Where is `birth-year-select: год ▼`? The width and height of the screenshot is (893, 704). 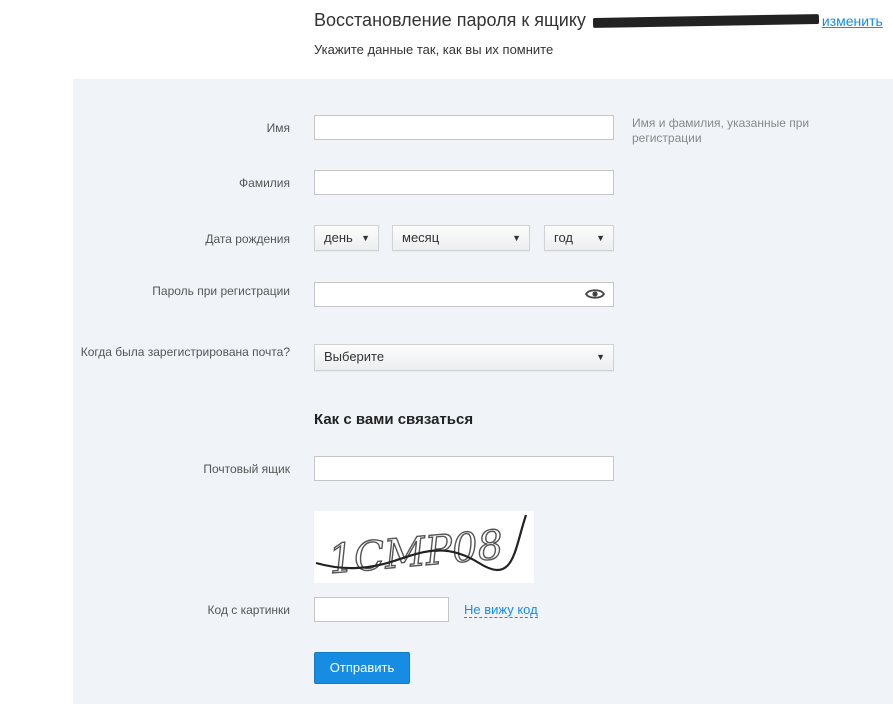
birth-year-select: год ▼ is located at coordinates (579, 238).